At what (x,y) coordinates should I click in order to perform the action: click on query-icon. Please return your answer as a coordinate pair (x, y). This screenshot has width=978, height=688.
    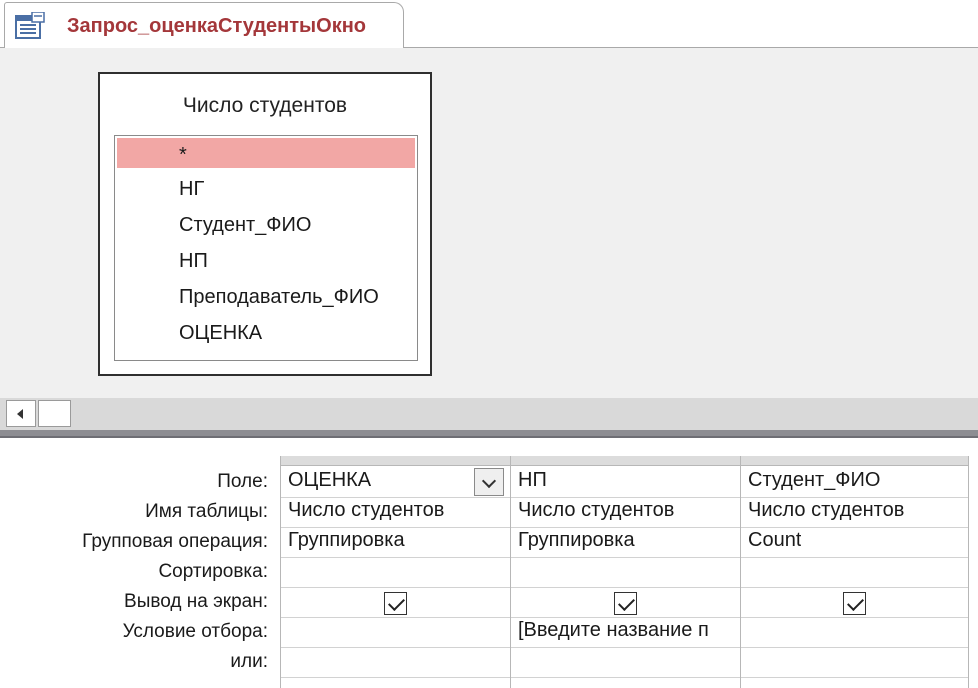
    Looking at the image, I should click on (30, 25).